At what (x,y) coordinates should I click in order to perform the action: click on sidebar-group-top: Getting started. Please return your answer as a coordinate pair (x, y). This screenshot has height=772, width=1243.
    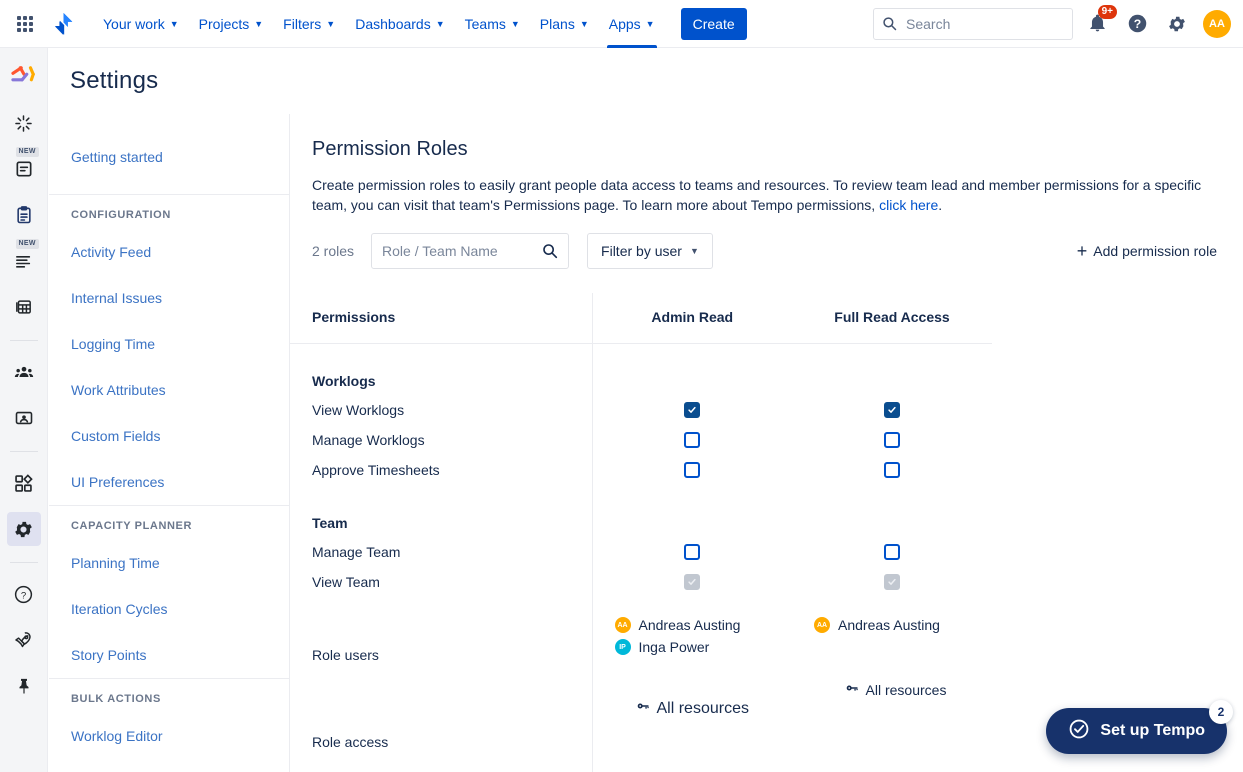
    Looking at the image, I should click on (169, 154).